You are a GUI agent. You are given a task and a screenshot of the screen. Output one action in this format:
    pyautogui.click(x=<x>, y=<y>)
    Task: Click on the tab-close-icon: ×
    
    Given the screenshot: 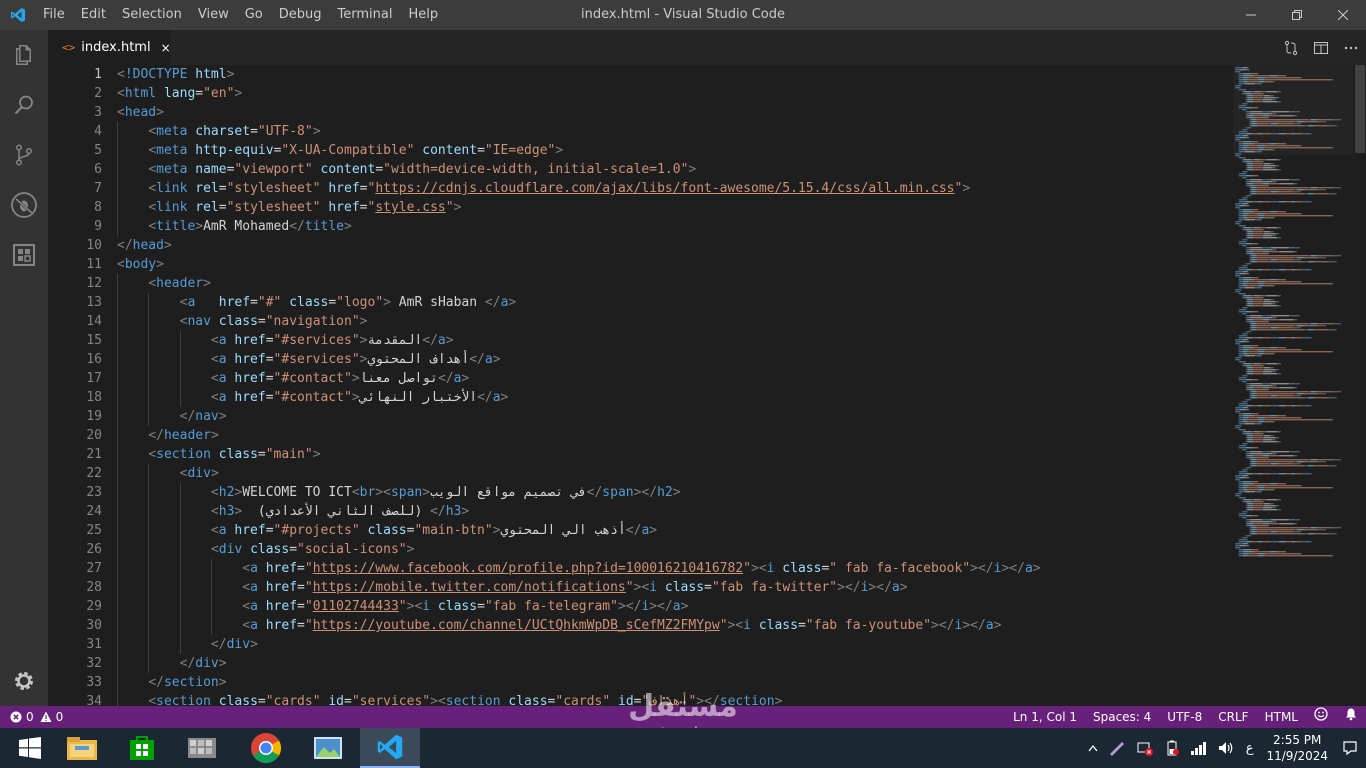 What is the action you would take?
    pyautogui.click(x=166, y=48)
    